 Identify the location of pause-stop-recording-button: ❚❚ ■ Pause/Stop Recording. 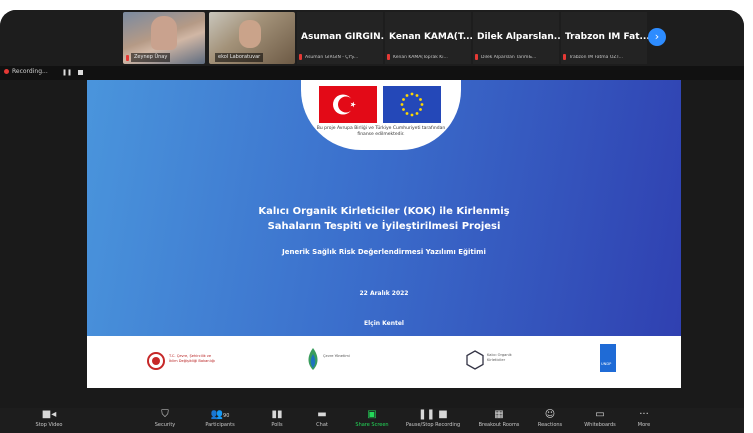
(433, 420).